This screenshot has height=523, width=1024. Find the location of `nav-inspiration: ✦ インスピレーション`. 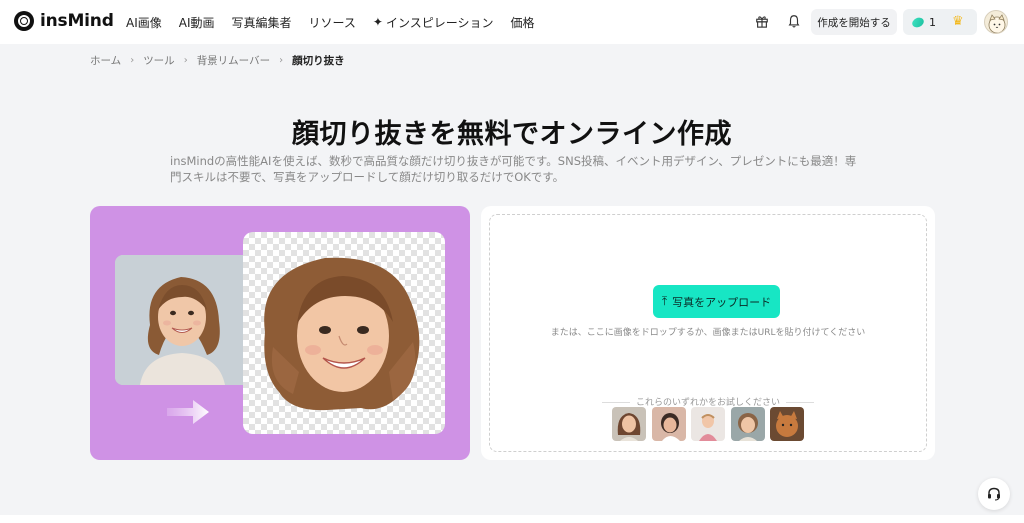

nav-inspiration: ✦ インスピレーション is located at coordinates (433, 22).